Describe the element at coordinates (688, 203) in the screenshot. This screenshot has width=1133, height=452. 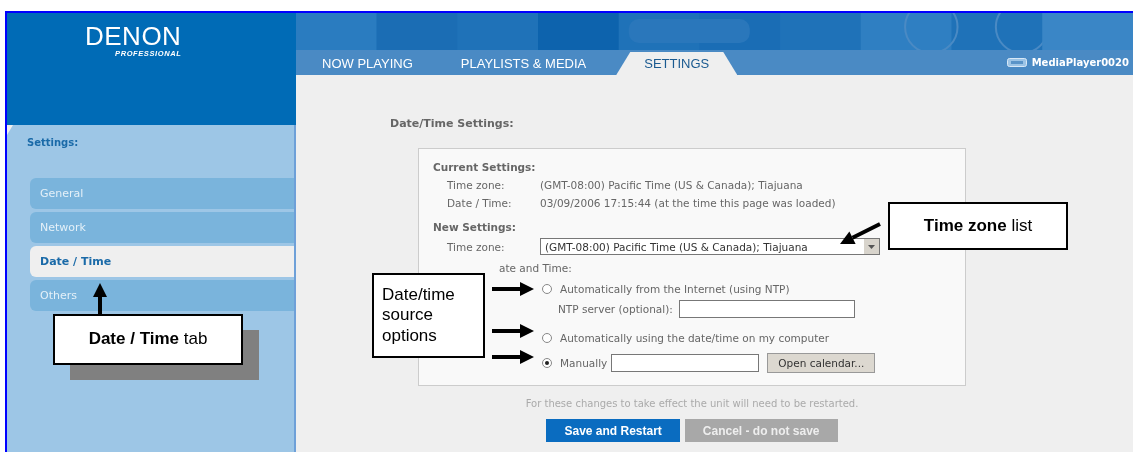
I see `setting-value: 03/09/2006 17:15:44 (at the time this page was loaded)` at that location.